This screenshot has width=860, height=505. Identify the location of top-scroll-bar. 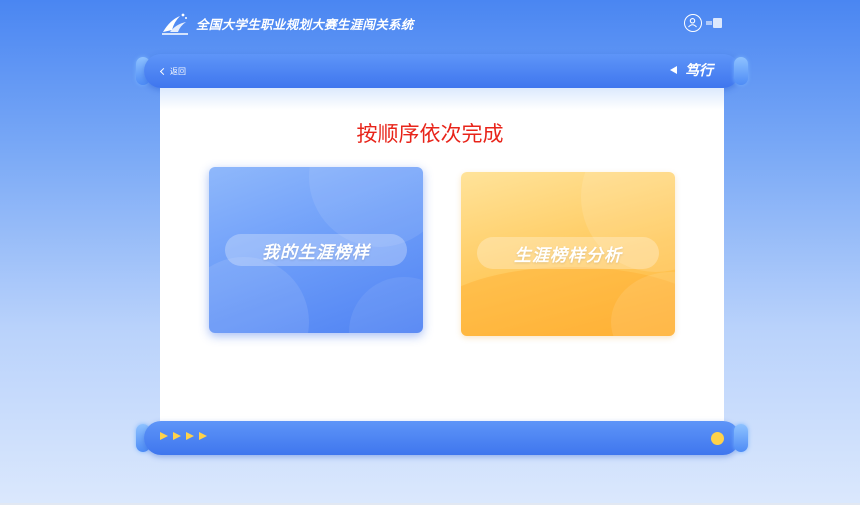
(442, 71).